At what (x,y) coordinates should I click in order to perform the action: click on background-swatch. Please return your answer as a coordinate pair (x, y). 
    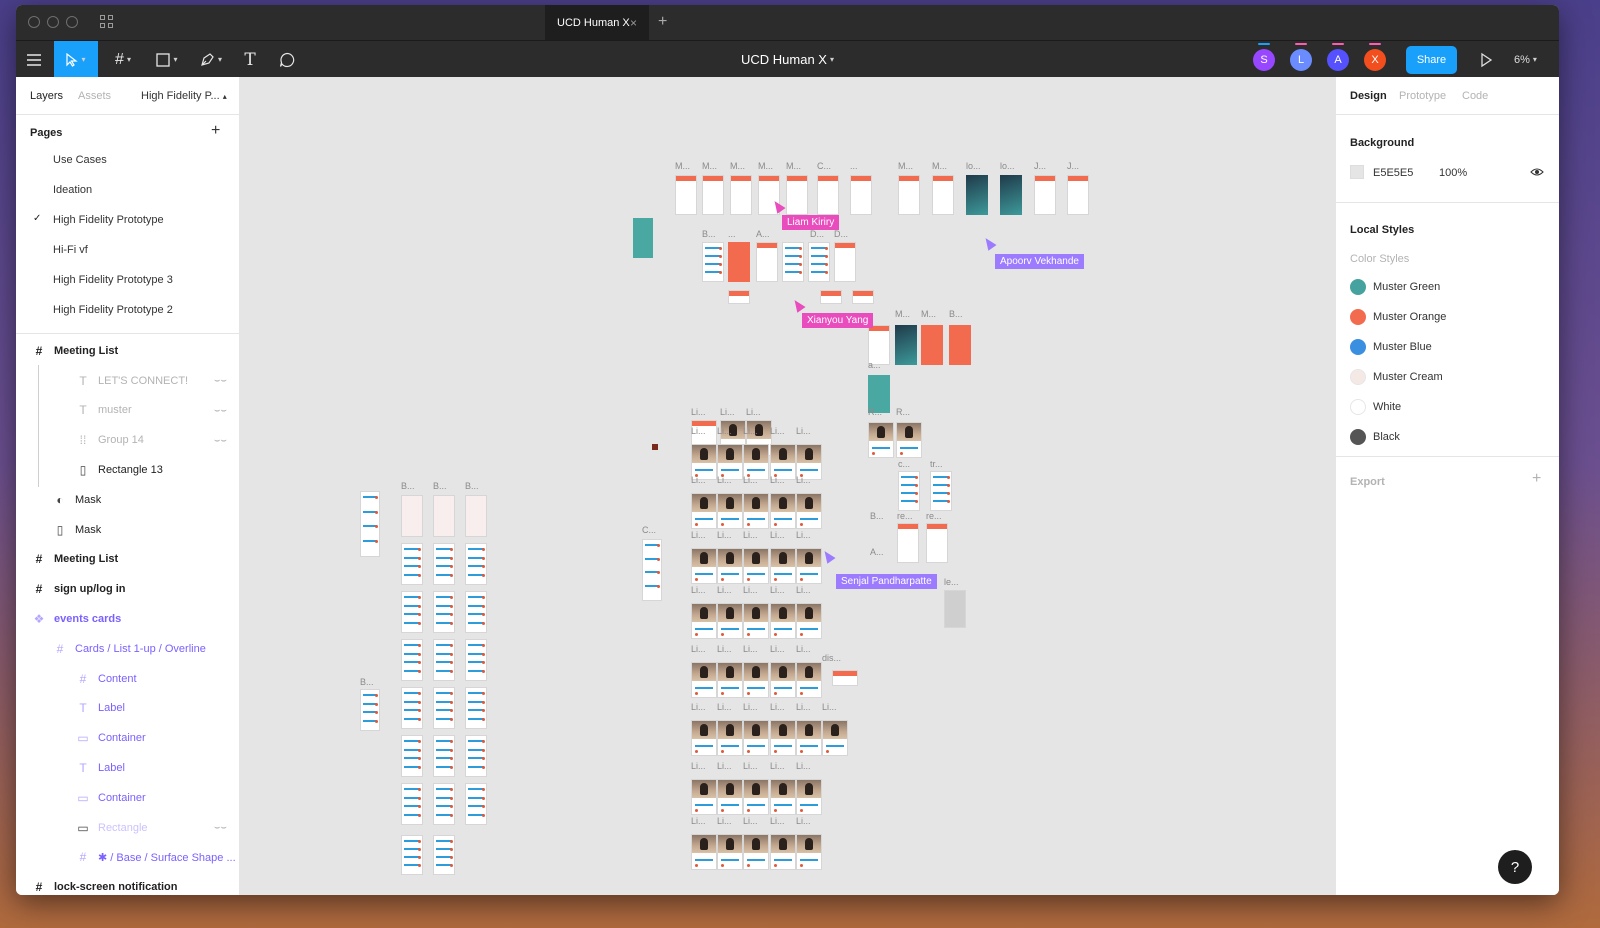
    Looking at the image, I should click on (1357, 172).